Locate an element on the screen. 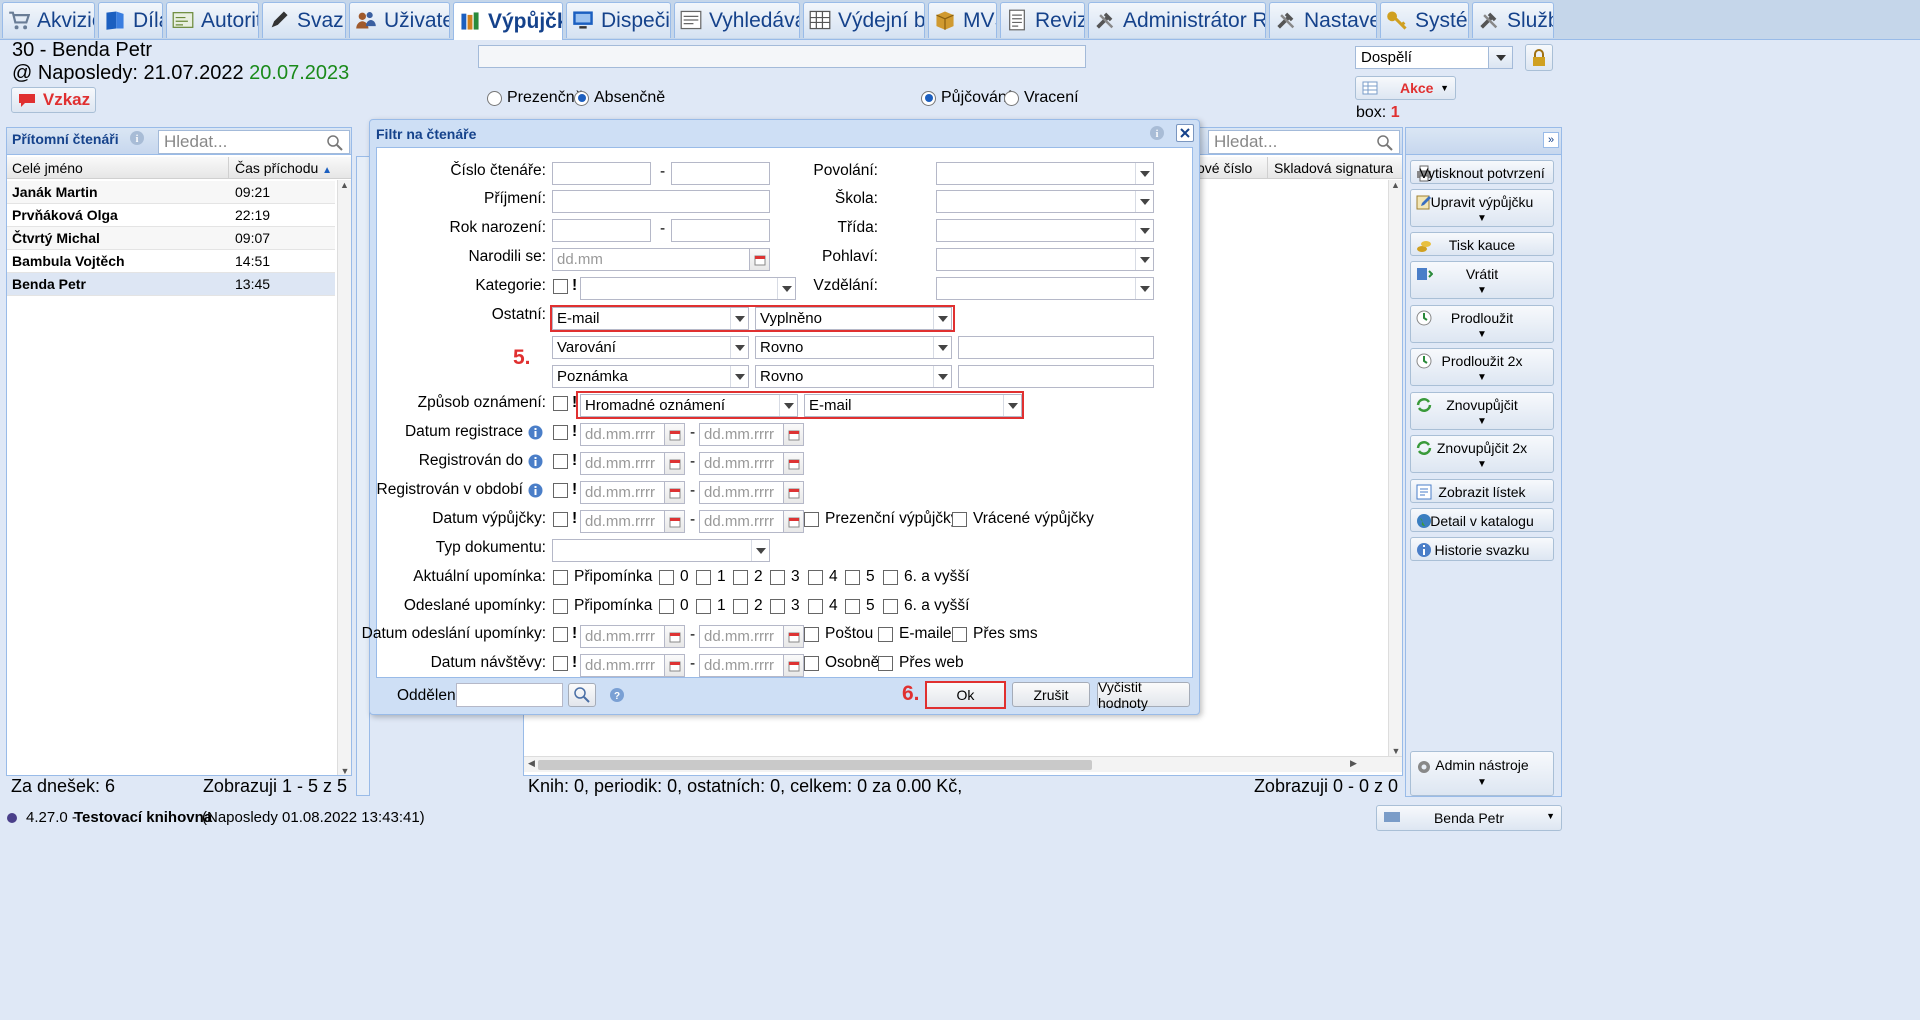 The height and width of the screenshot is (1020, 1920). cancel-button: Zrušit is located at coordinates (1051, 694).